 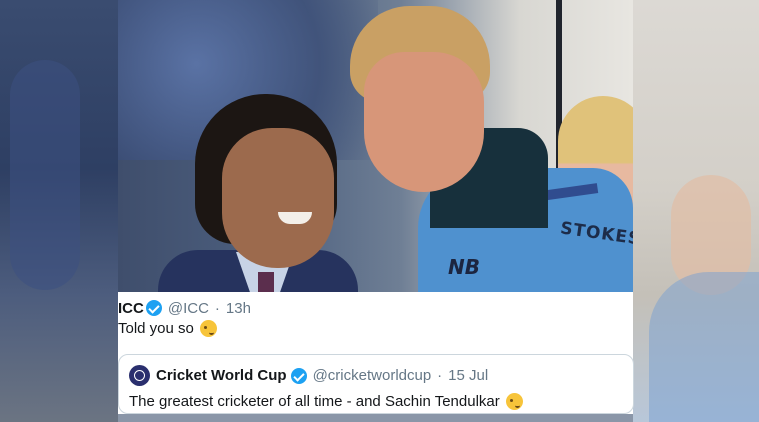 What do you see at coordinates (266, 282) in the screenshot?
I see `tie` at bounding box center [266, 282].